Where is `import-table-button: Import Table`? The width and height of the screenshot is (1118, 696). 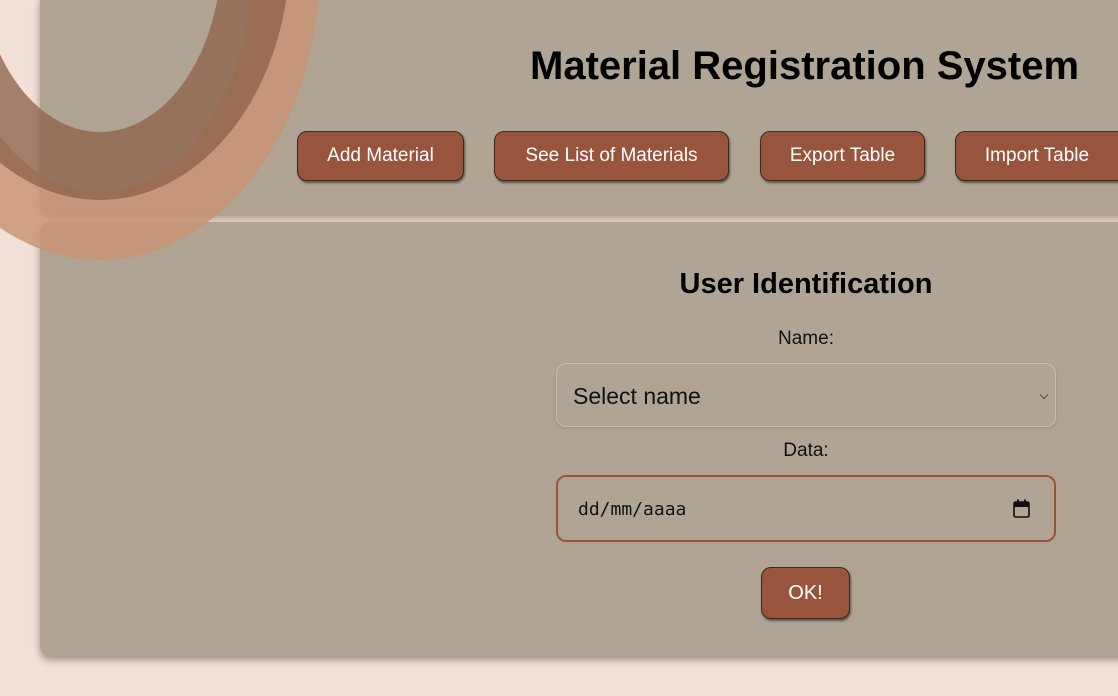 import-table-button: Import Table is located at coordinates (1036, 156).